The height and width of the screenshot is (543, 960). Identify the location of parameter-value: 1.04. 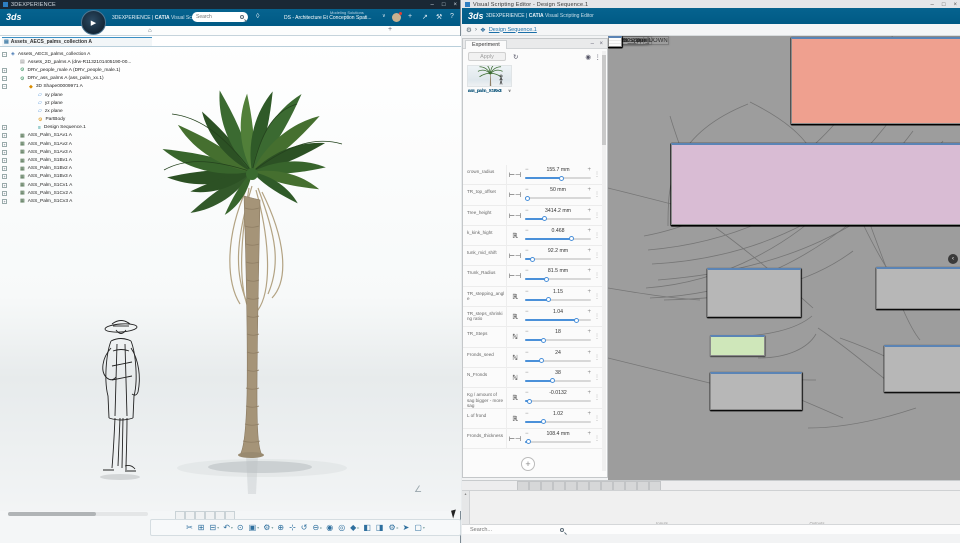
(558, 312).